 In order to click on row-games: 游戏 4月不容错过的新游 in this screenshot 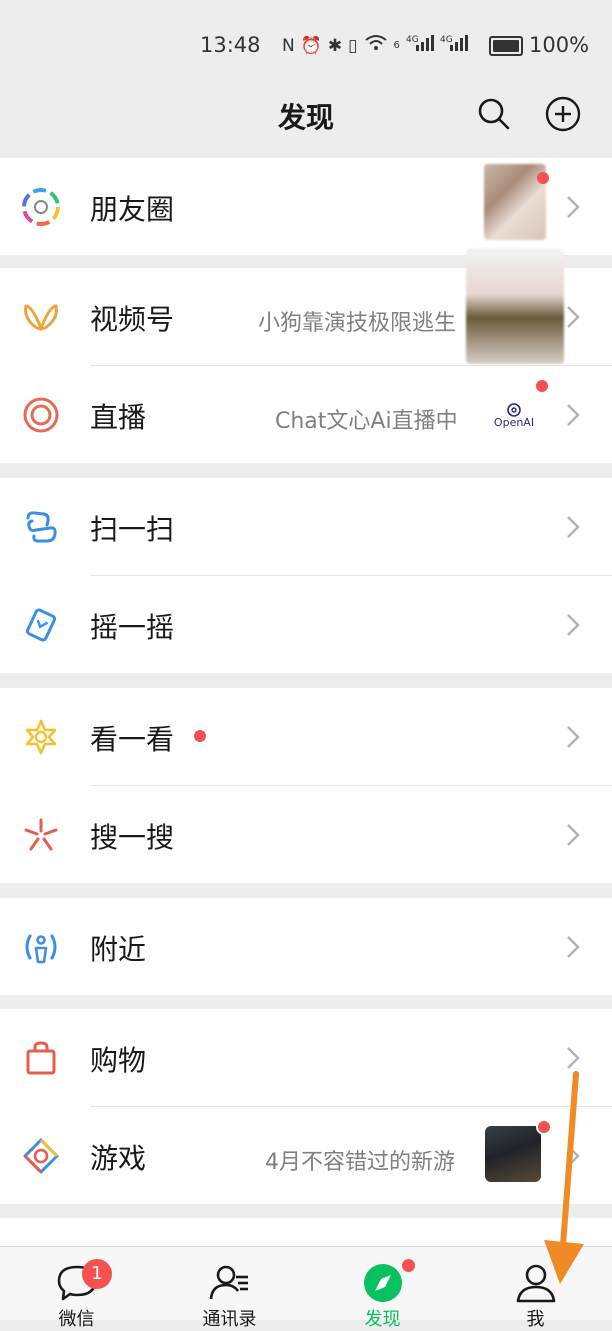, I will do `click(306, 1155)`.